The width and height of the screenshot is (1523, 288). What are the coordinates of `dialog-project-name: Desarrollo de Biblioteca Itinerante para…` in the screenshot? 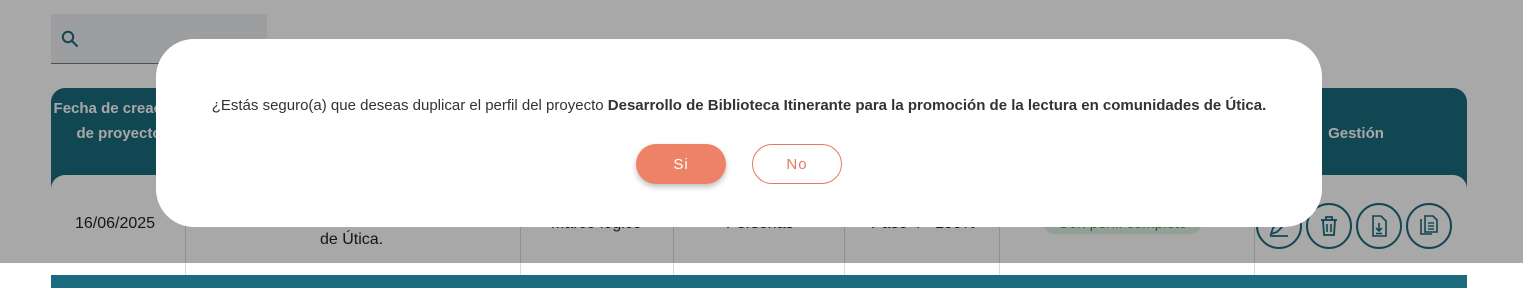 It's located at (937, 105).